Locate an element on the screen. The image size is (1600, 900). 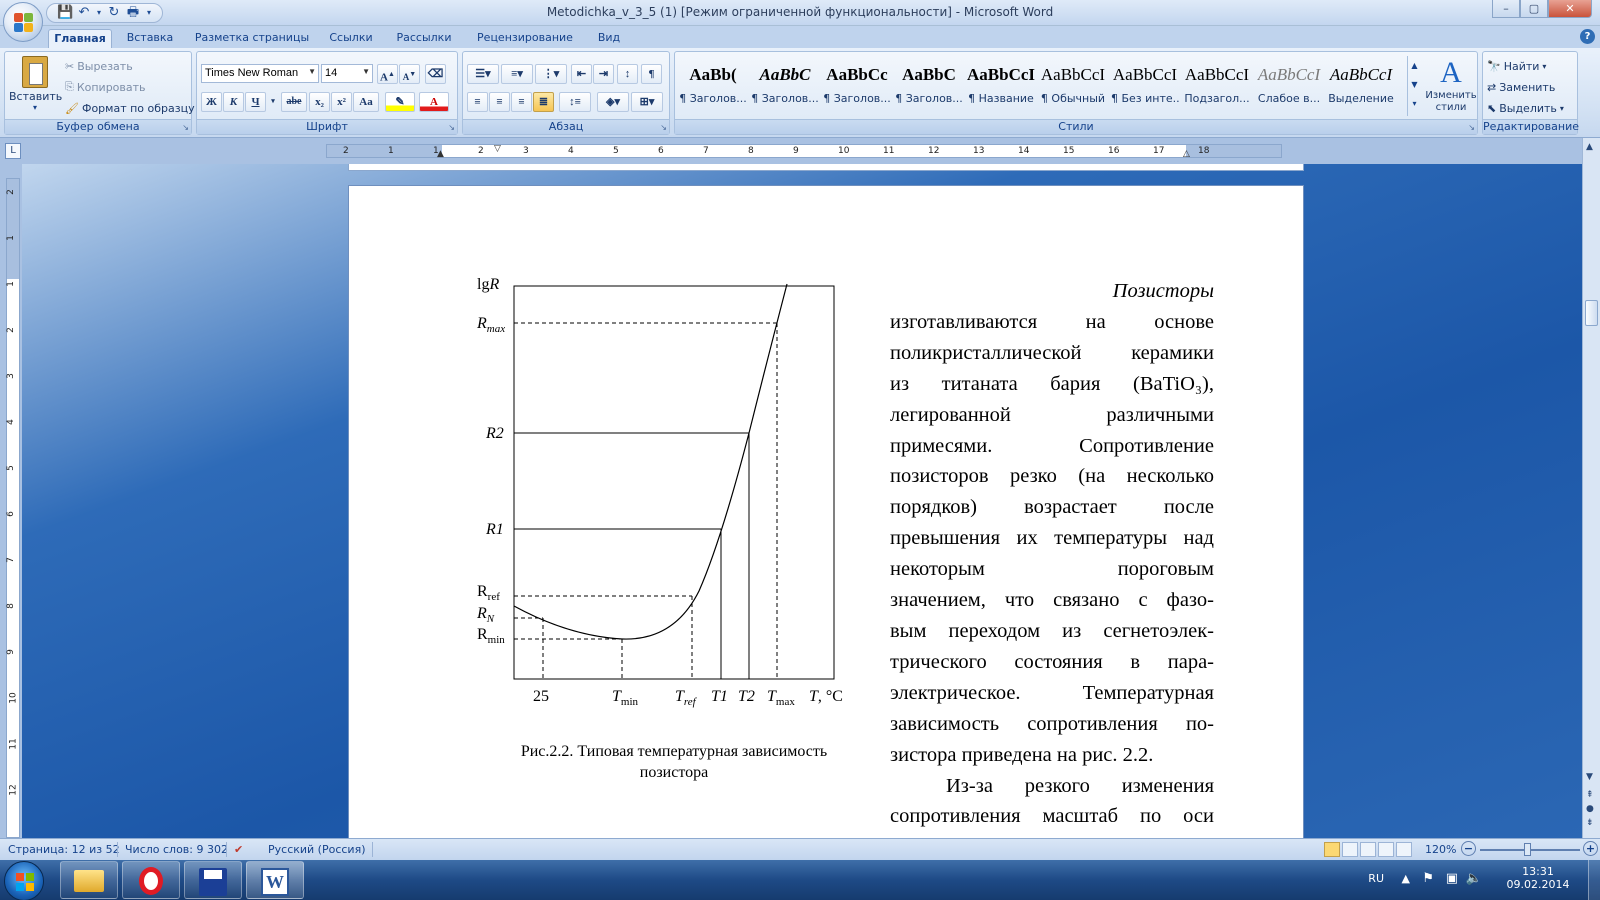
prev-page-icon: ⇞ is located at coordinates (1590, 795).